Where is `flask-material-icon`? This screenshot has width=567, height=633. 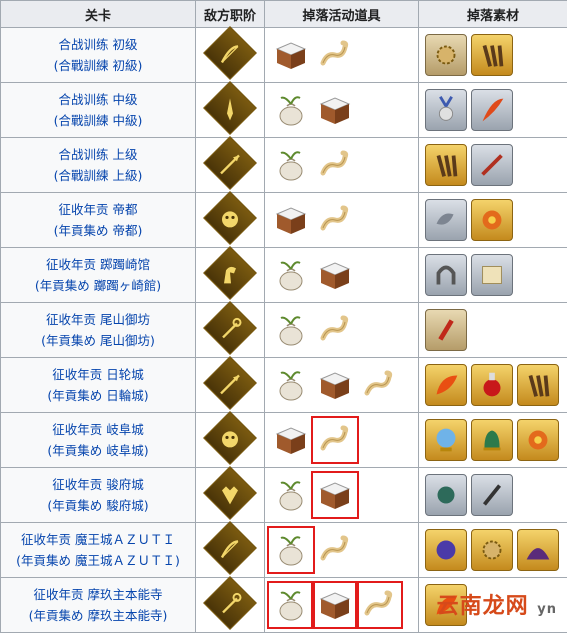 flask-material-icon is located at coordinates (492, 385).